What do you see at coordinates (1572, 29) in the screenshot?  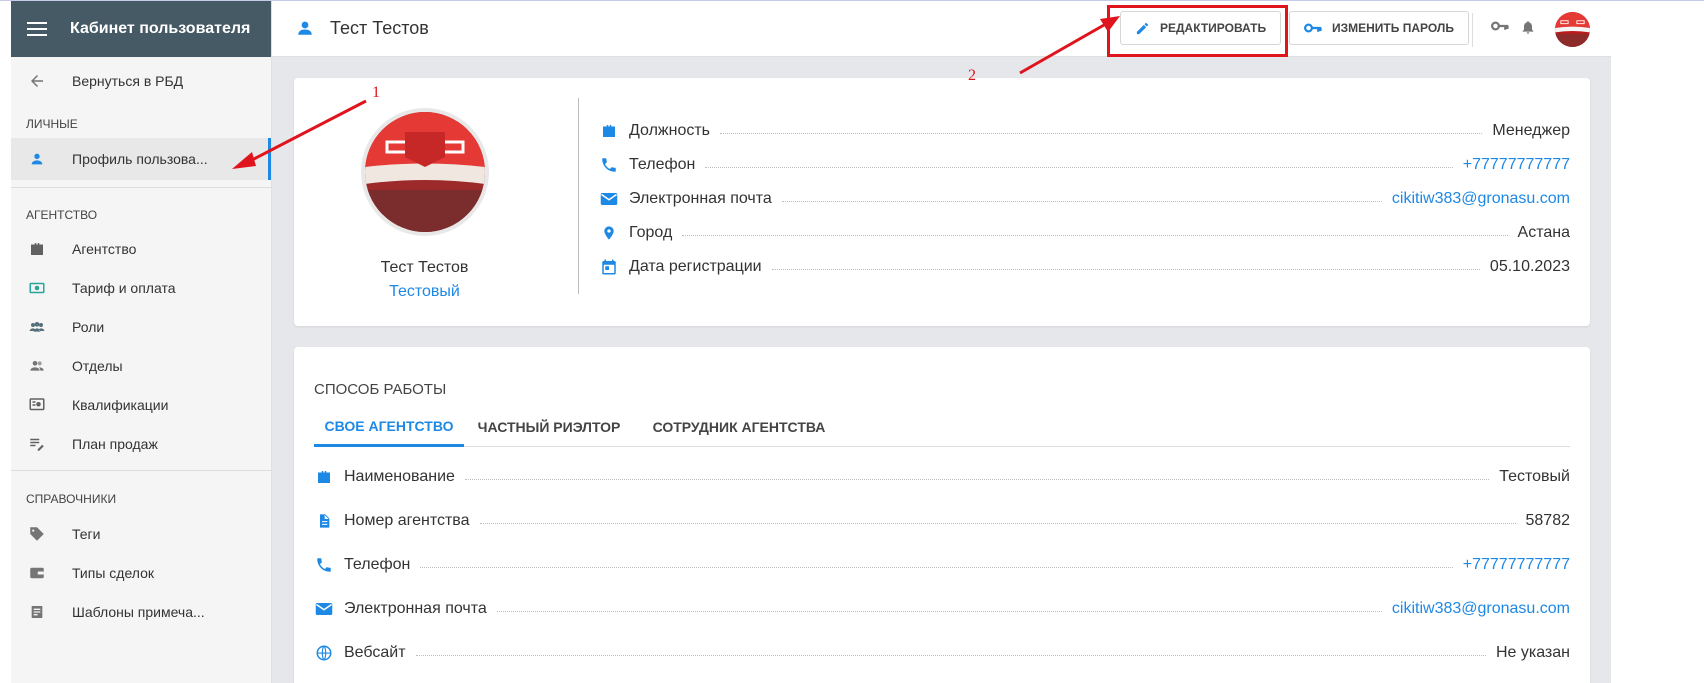 I see `avatar` at bounding box center [1572, 29].